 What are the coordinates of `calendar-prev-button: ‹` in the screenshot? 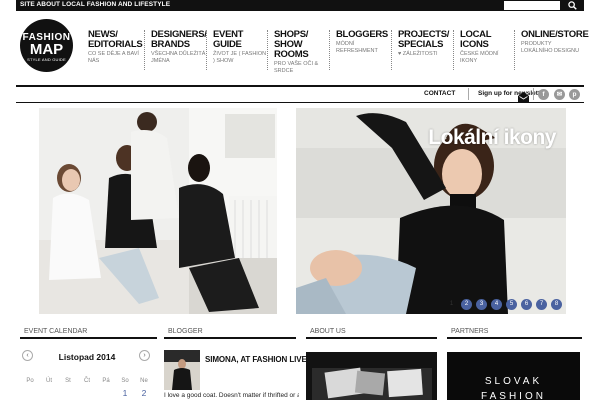 It's located at (27, 355).